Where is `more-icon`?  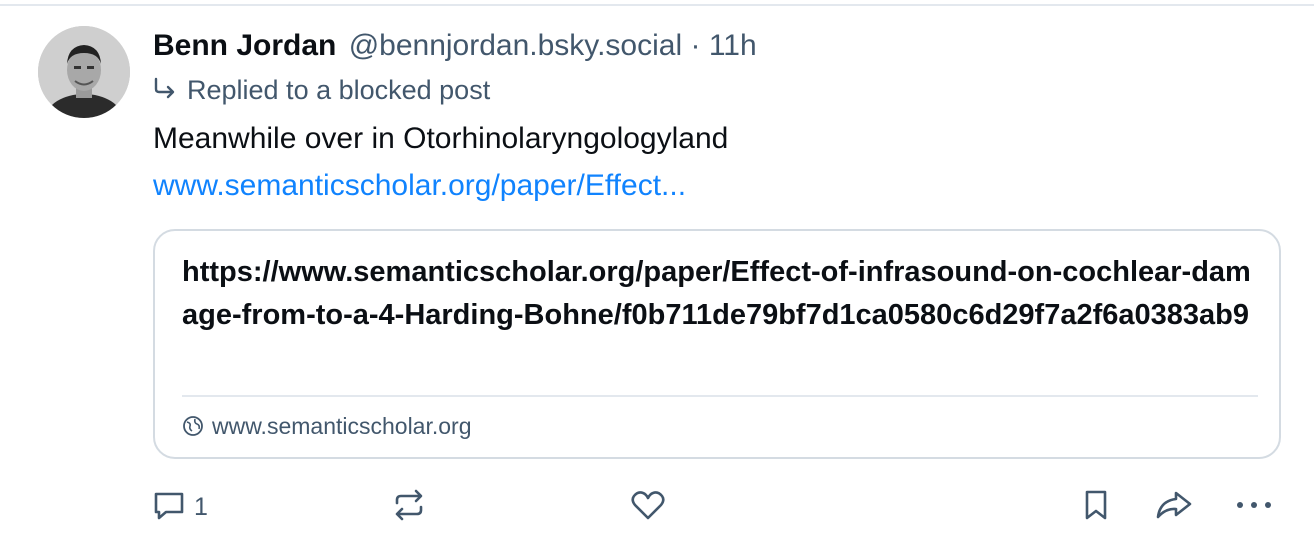
more-icon is located at coordinates (1254, 507).